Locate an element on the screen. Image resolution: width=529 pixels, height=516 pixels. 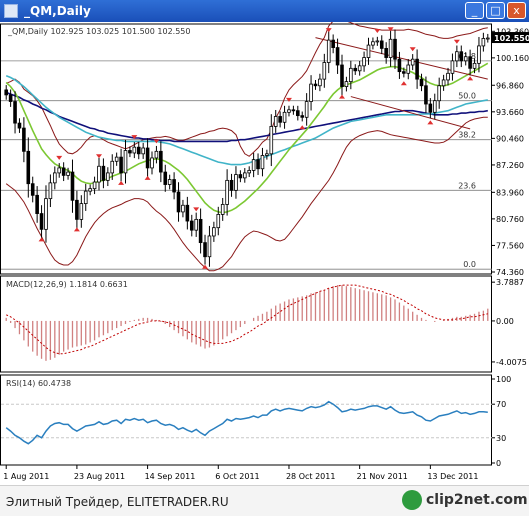
fibo-level-label: 0.0 is located at coordinates (469, 264).